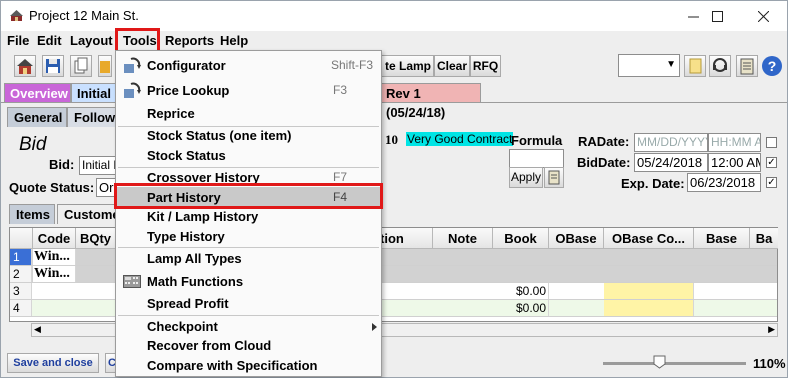 The width and height of the screenshot is (788, 378). What do you see at coordinates (248, 326) in the screenshot?
I see `menu-item-checkpoint: Checkpoint` at bounding box center [248, 326].